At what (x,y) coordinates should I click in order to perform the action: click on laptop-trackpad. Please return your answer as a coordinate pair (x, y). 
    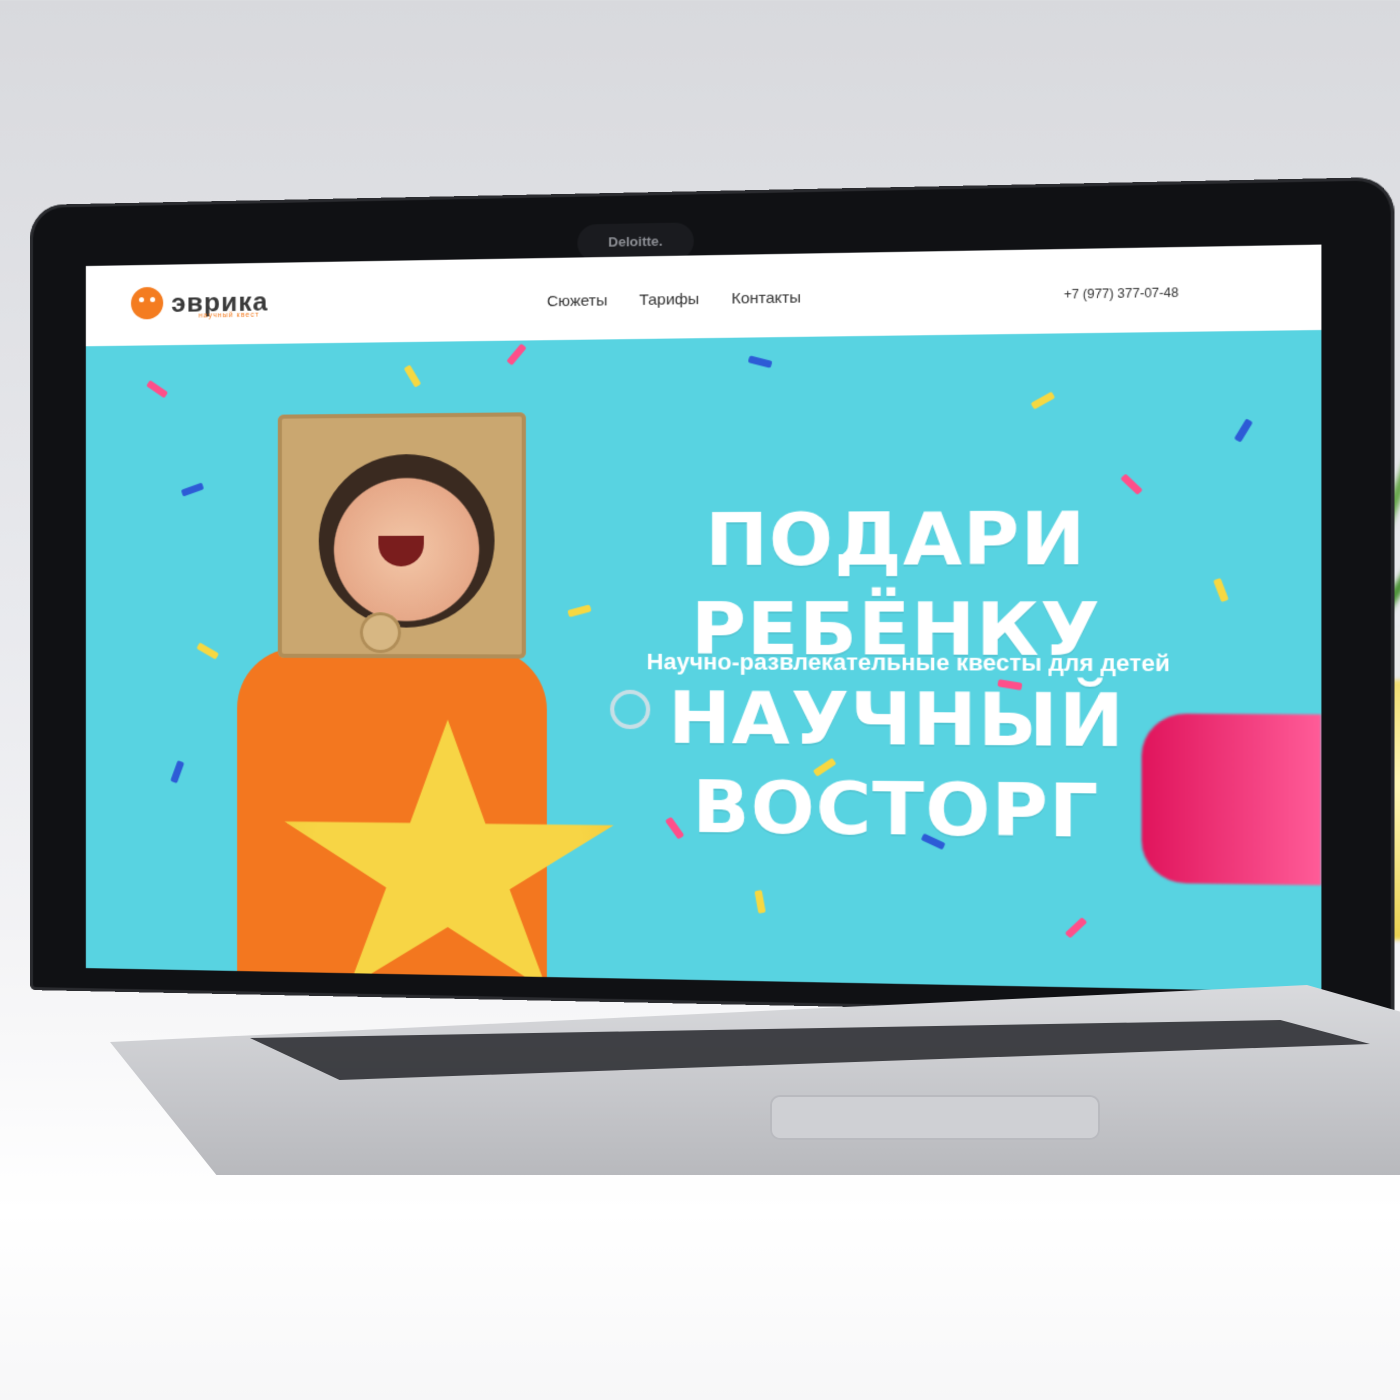
    Looking at the image, I should click on (935, 1117).